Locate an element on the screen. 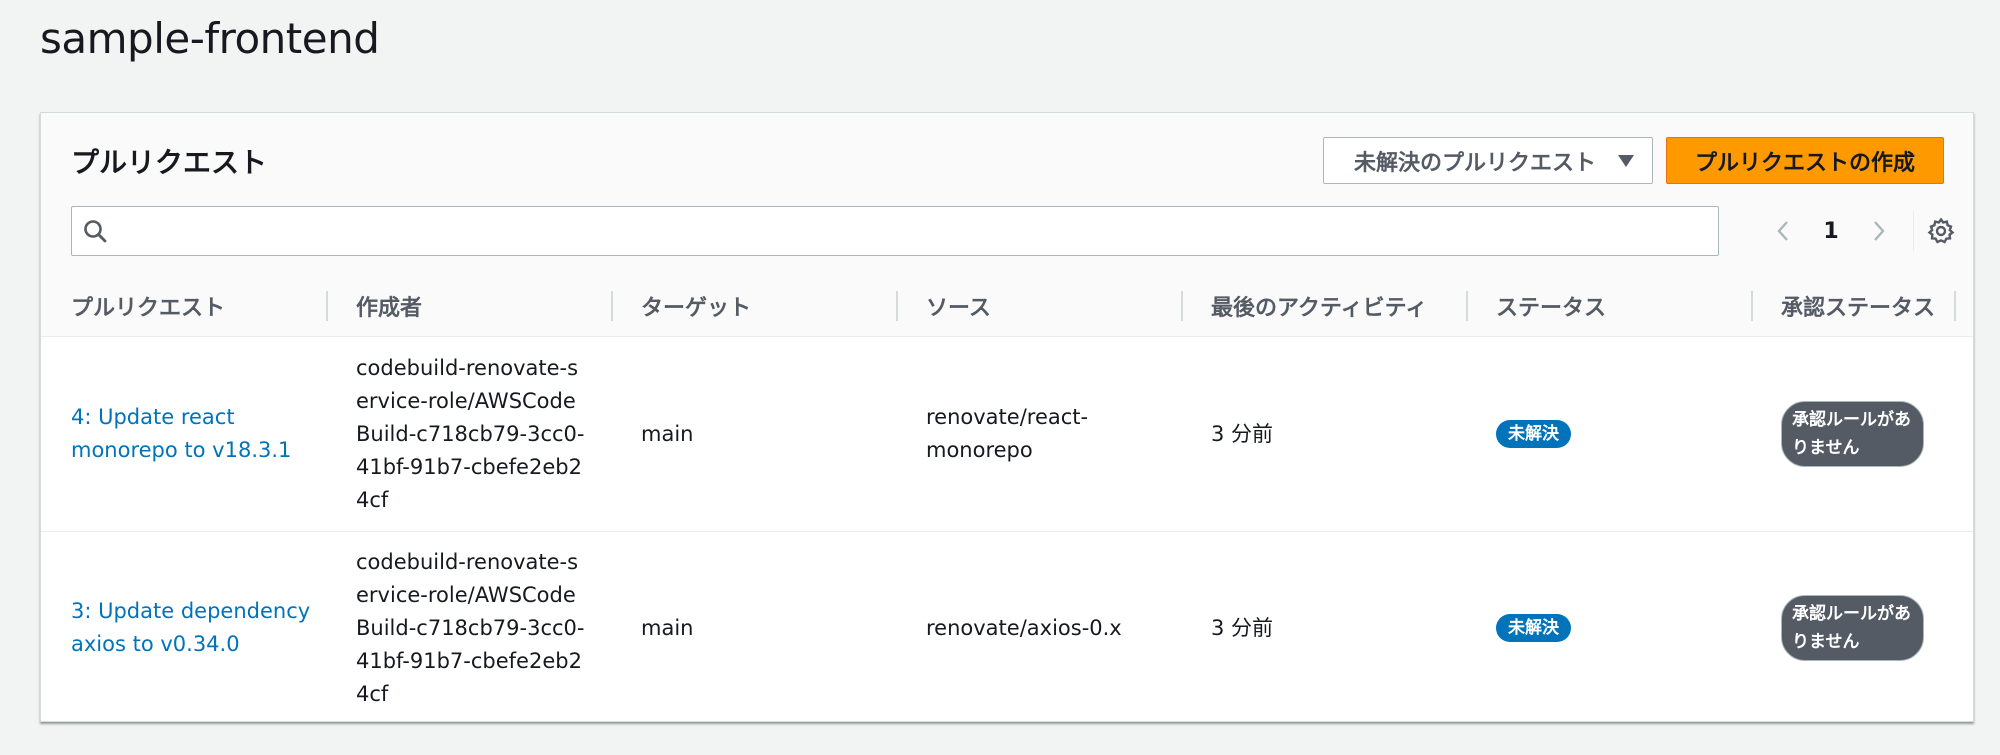 The width and height of the screenshot is (2000, 755). create-pull-request-button: プルリクエストの作成 is located at coordinates (1805, 160).